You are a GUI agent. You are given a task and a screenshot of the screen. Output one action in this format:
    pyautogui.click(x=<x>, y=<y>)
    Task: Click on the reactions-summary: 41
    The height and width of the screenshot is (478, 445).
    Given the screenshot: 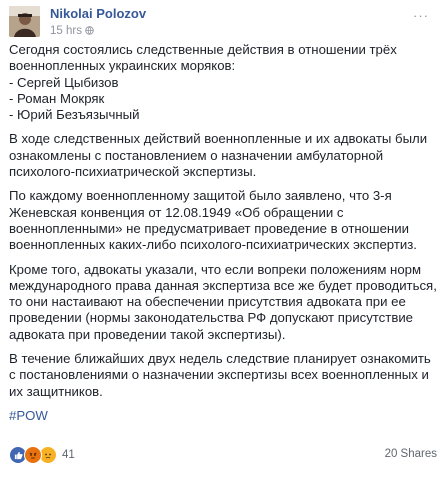 What is the action you would take?
    pyautogui.click(x=42, y=455)
    